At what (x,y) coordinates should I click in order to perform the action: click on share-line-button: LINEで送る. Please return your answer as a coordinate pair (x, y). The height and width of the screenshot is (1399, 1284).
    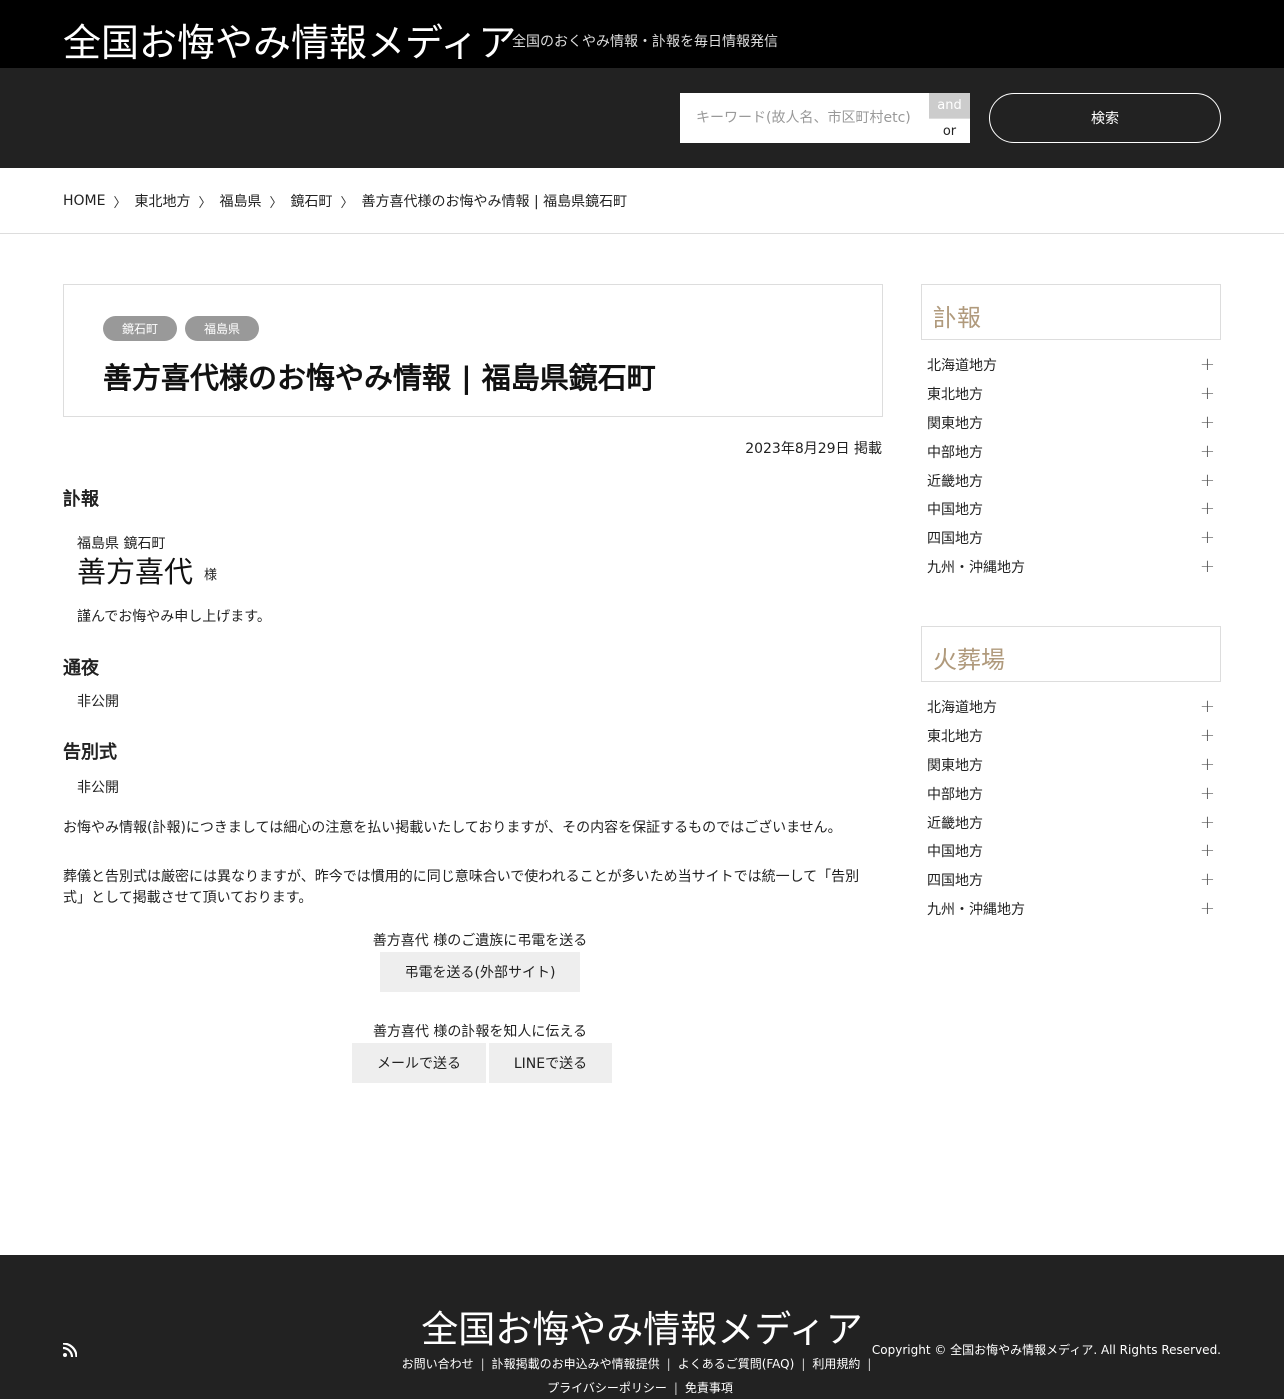
    Looking at the image, I should click on (550, 1063).